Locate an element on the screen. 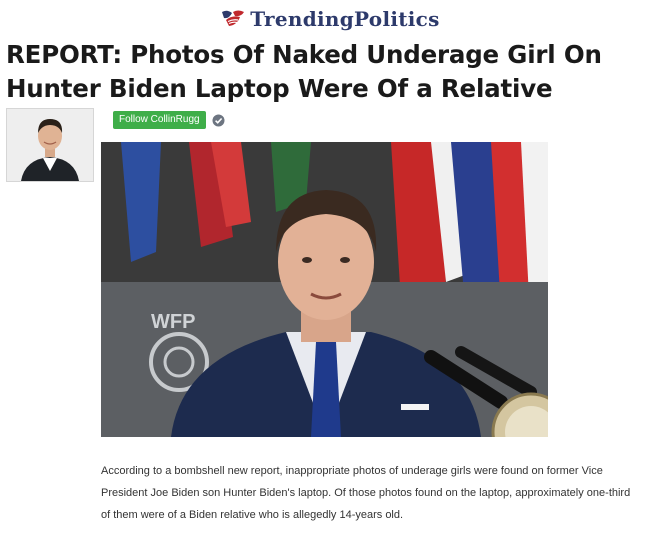 This screenshot has height=557, width=660. site-header: TrendingPolitics is located at coordinates (330, 19).